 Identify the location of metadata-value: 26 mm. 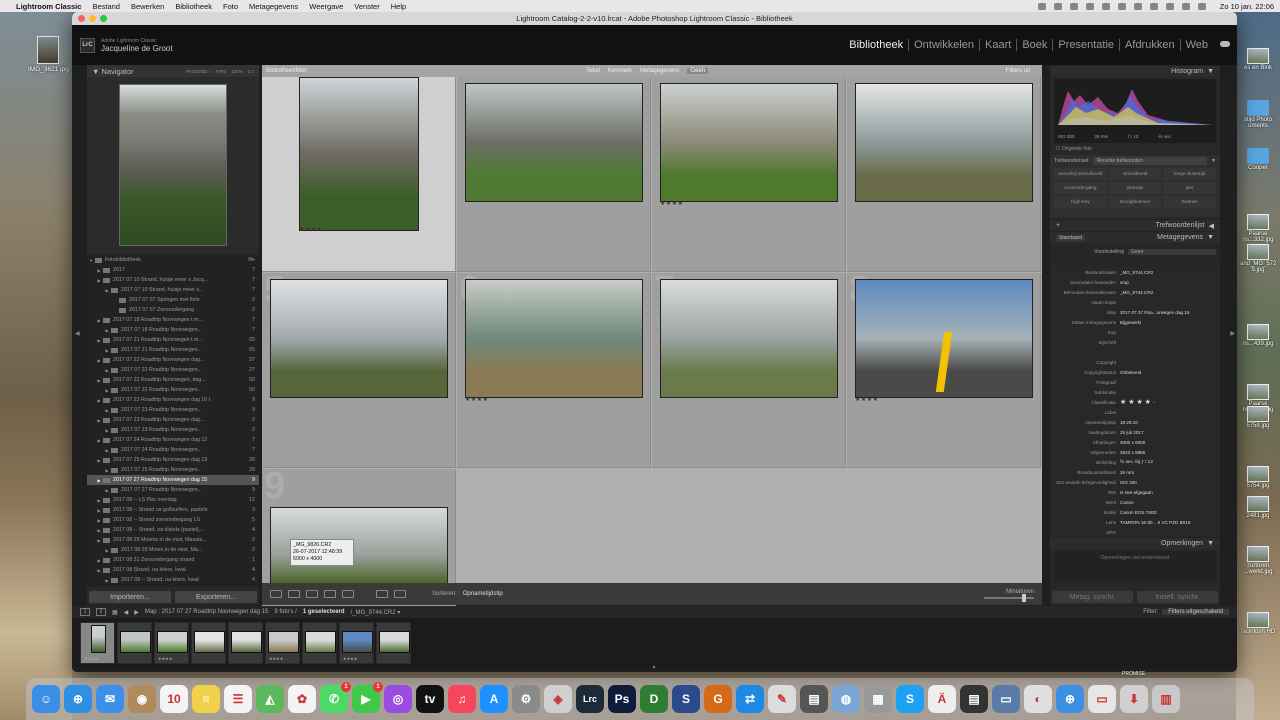
(1170, 472).